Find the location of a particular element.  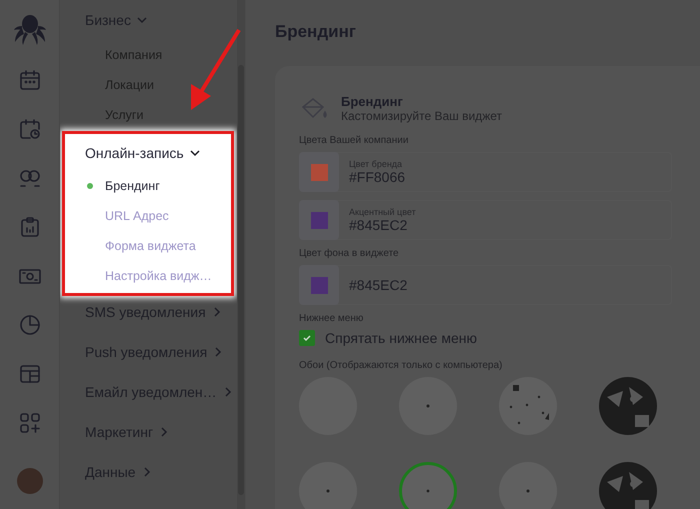

octopus-logo-icon is located at coordinates (29, 30).